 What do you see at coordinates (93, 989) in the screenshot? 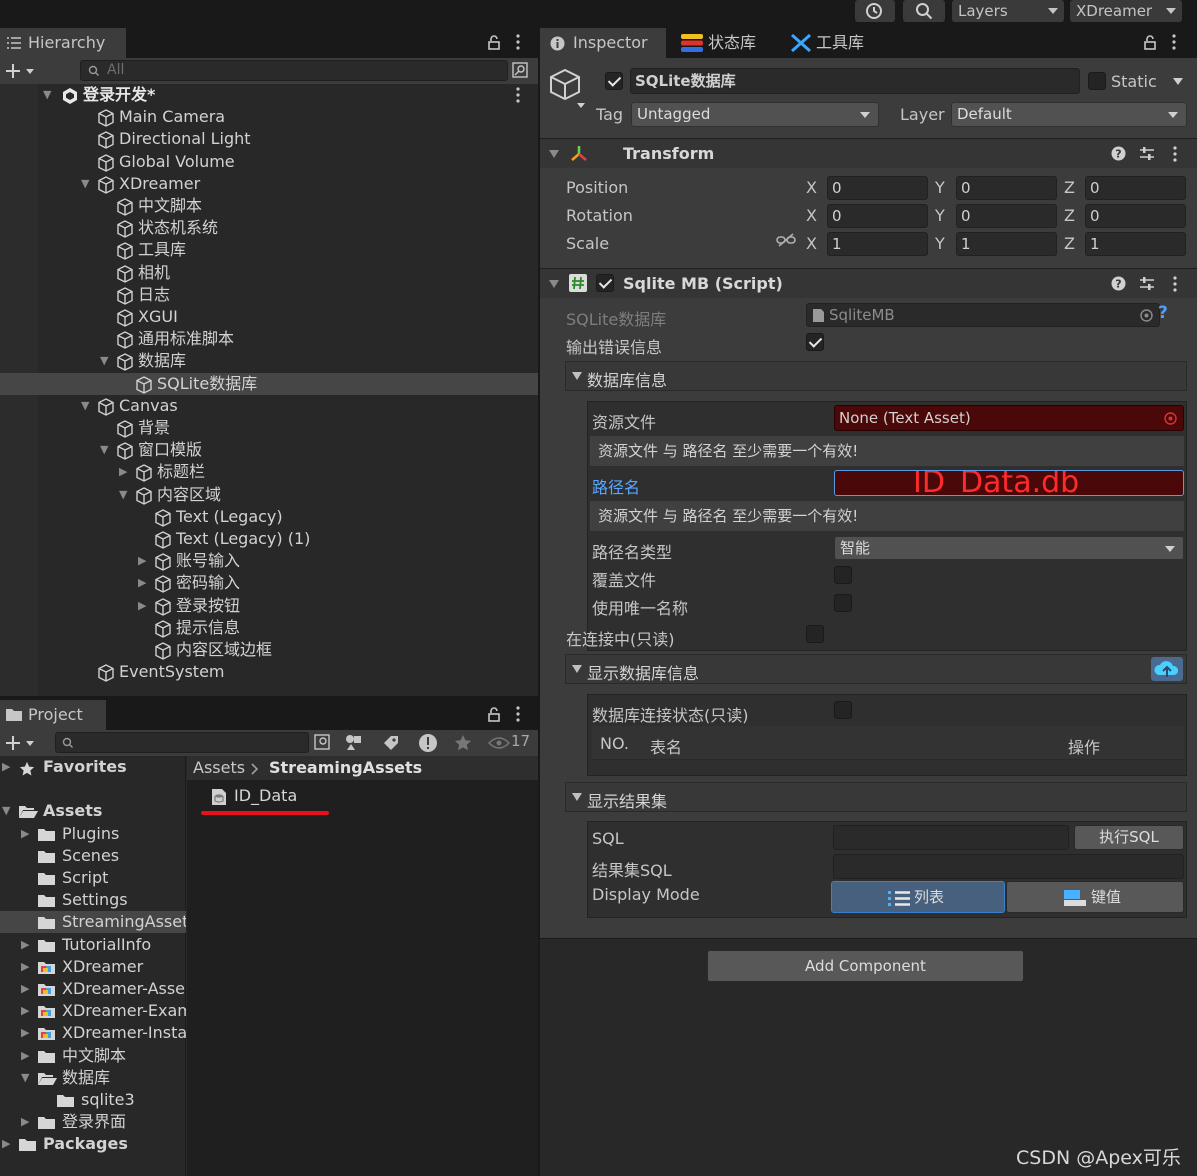
I see `project-folder-row: ▶ XDreamer-Asse` at bounding box center [93, 989].